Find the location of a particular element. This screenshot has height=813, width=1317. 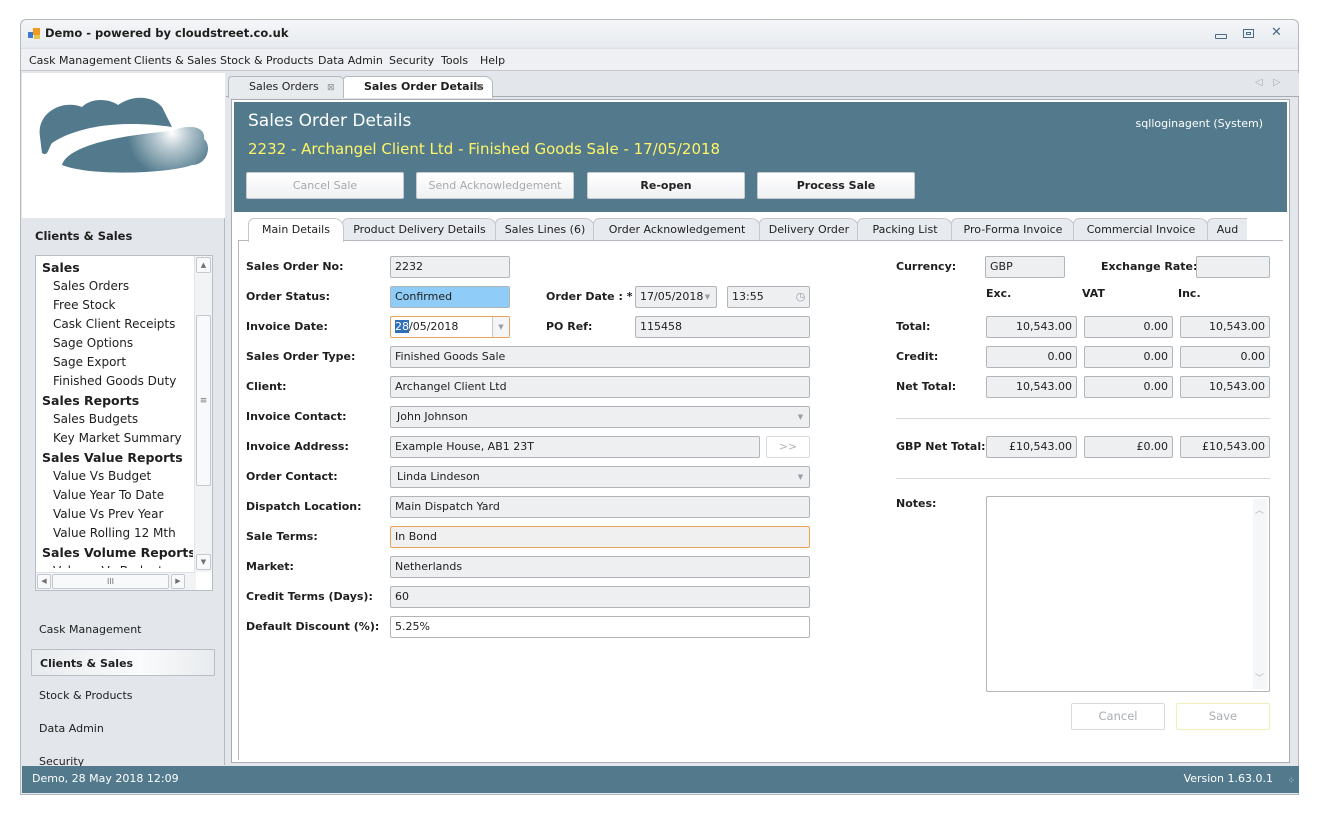

menu-help: Help is located at coordinates (492, 60).